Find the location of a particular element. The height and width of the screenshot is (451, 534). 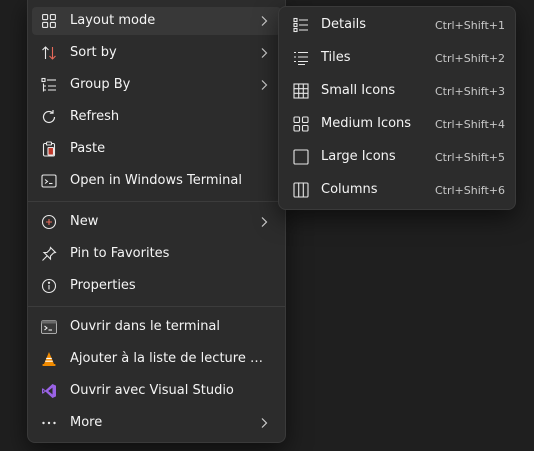

more-dots-icon is located at coordinates (49, 423).